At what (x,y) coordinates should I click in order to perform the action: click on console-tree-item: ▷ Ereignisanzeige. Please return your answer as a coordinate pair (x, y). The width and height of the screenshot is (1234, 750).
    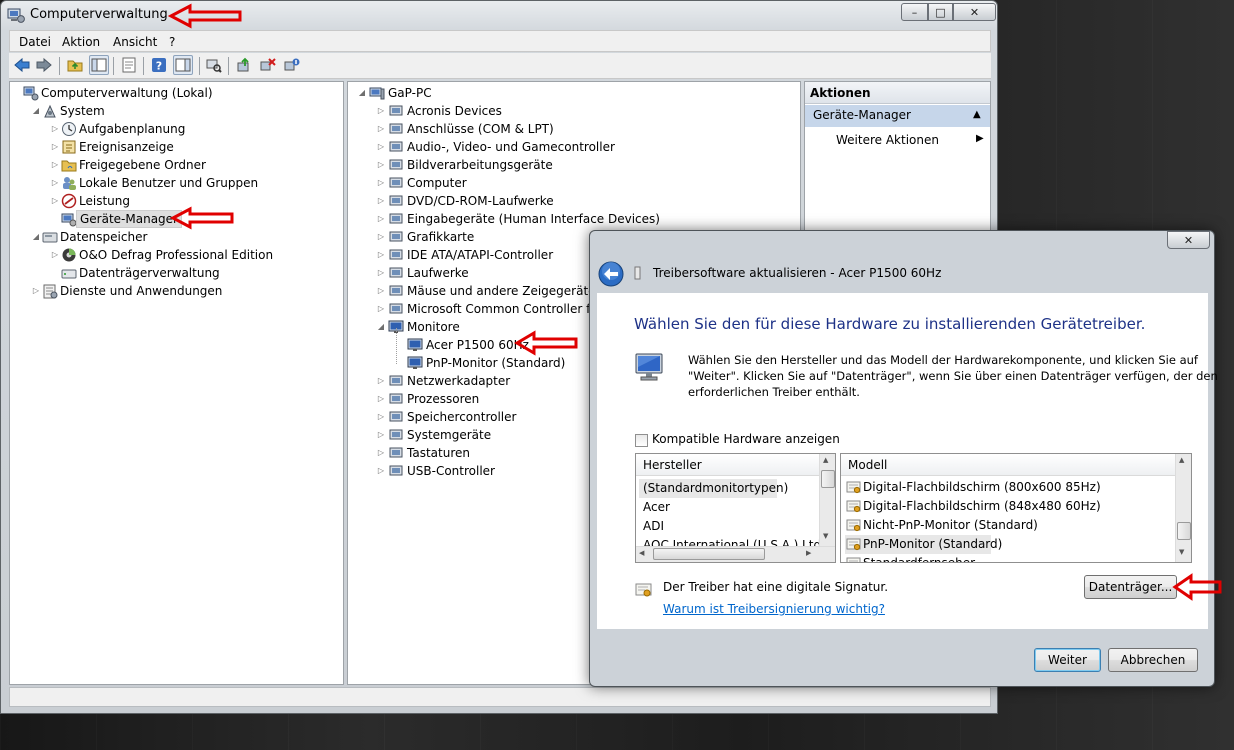
    Looking at the image, I should click on (175, 147).